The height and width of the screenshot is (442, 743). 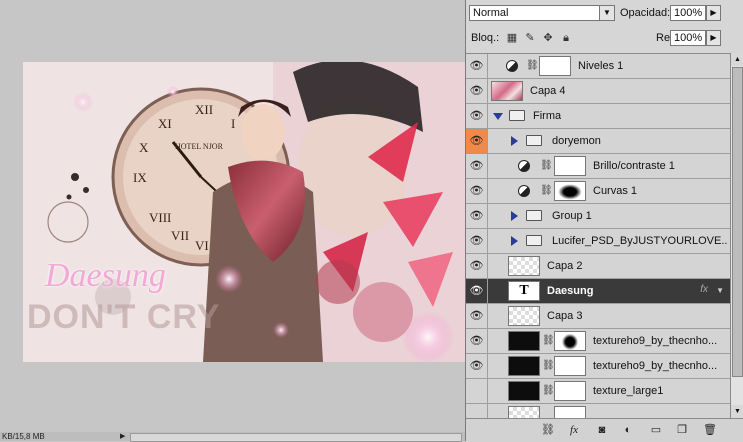 I want to click on new-layer-icon: ❐, so click(x=682, y=430).